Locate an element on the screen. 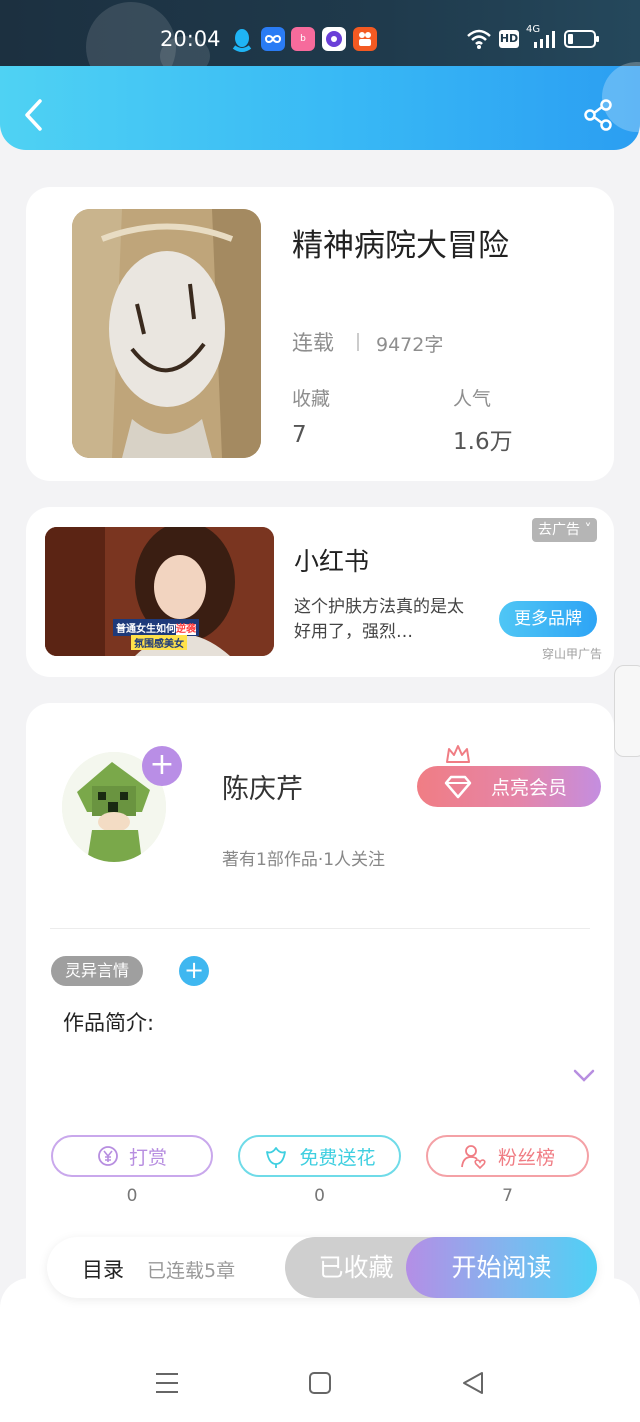  diamond-icon is located at coordinates (458, 786).